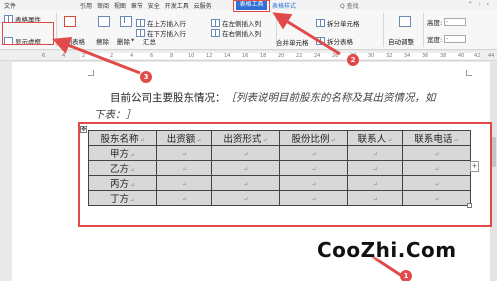 This screenshot has width=497, height=281. What do you see at coordinates (120, 6) in the screenshot?
I see `tab-view: 视图` at bounding box center [120, 6].